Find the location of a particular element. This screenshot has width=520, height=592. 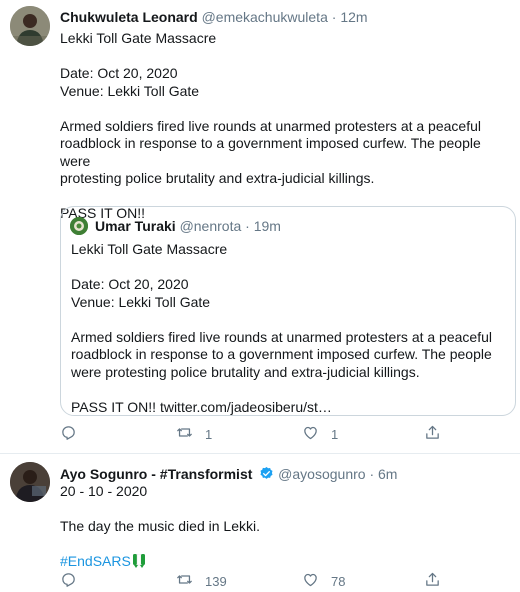

tweet-actions: 139 78 is located at coordinates (260, 581).